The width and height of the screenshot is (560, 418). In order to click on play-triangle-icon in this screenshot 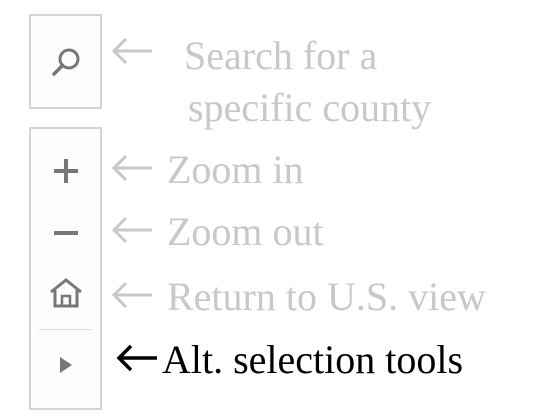, I will do `click(66, 365)`.